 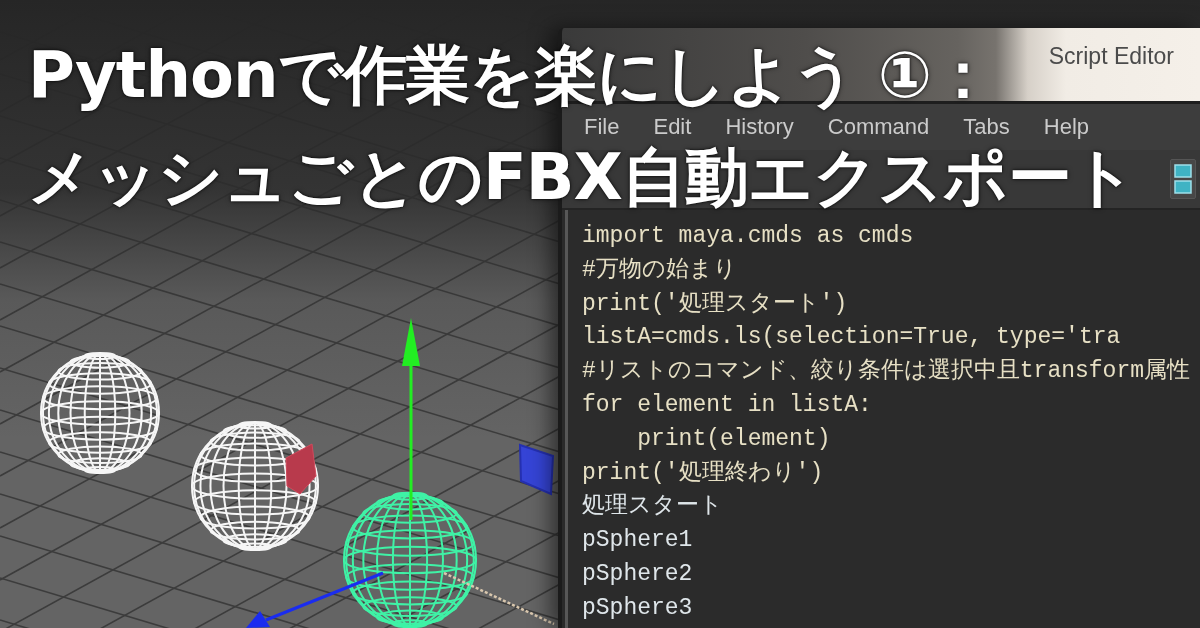 I want to click on menu-item: Edit, so click(x=672, y=127).